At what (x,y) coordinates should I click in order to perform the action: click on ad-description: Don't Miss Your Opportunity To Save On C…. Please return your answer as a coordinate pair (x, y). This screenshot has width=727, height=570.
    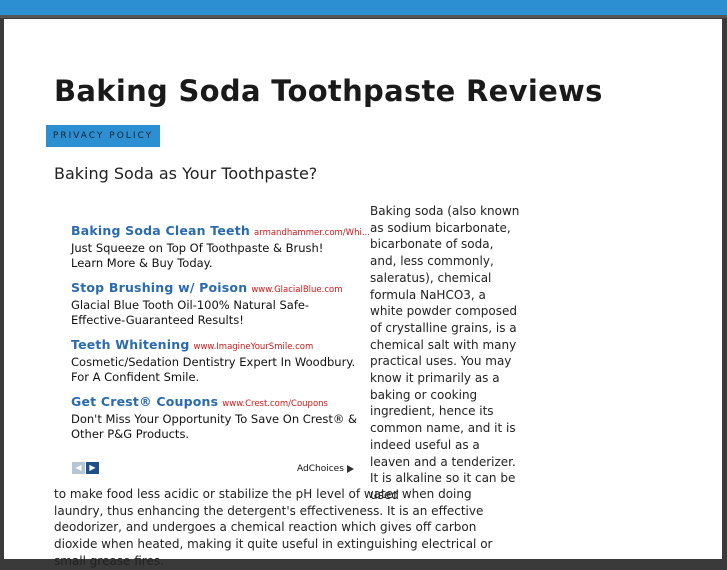
    Looking at the image, I should click on (214, 426).